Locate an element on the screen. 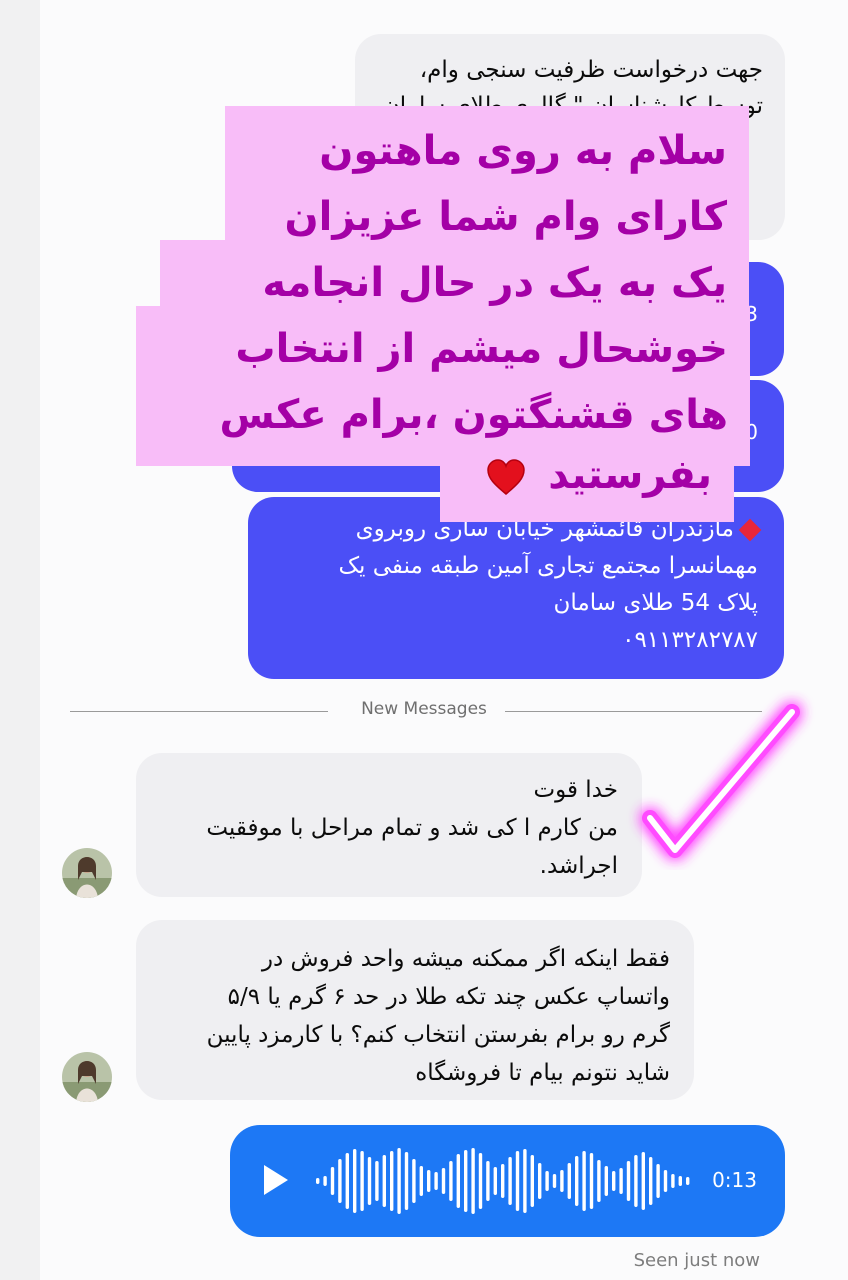 The width and height of the screenshot is (848, 1280). waveform-icon is located at coordinates (503, 1181).